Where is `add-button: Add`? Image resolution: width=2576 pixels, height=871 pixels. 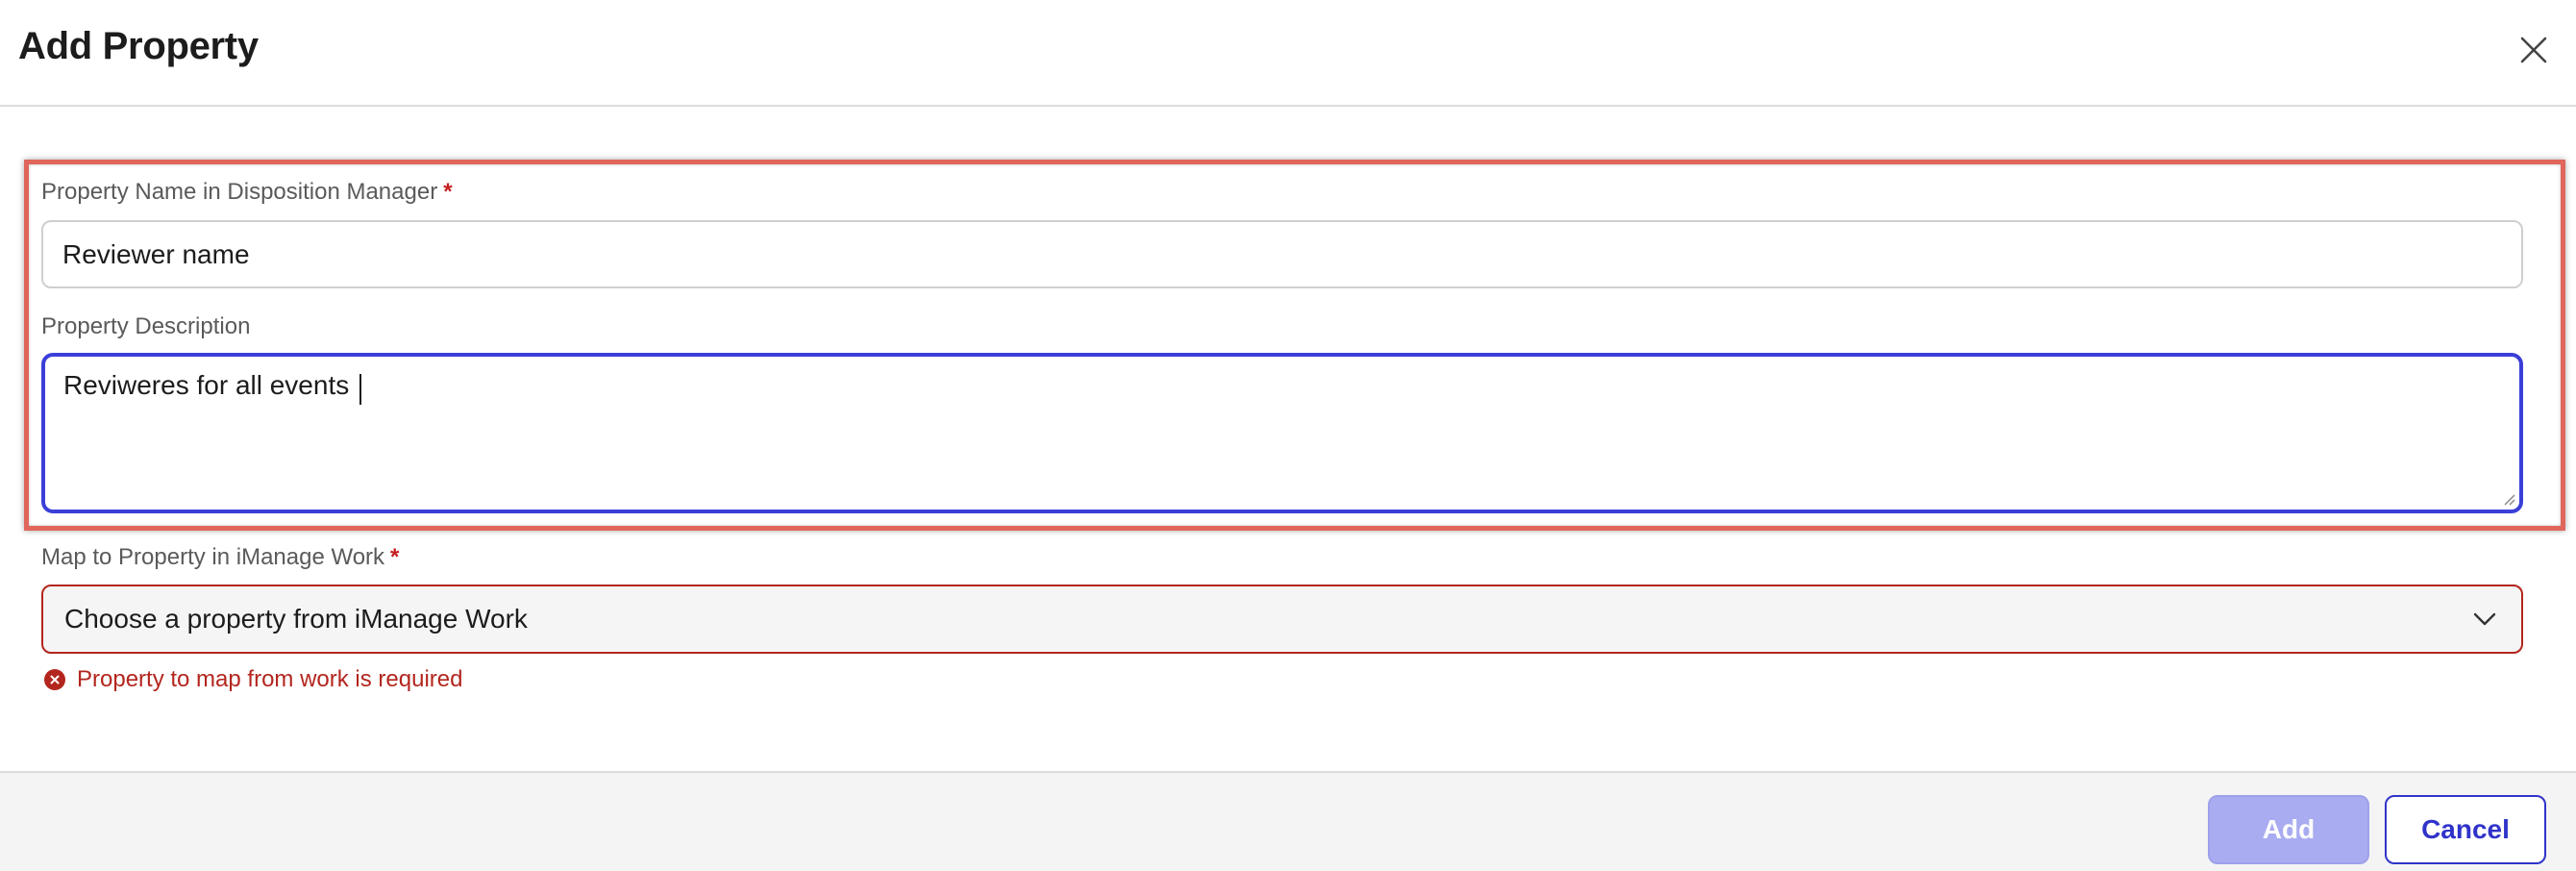
add-button: Add is located at coordinates (2289, 829).